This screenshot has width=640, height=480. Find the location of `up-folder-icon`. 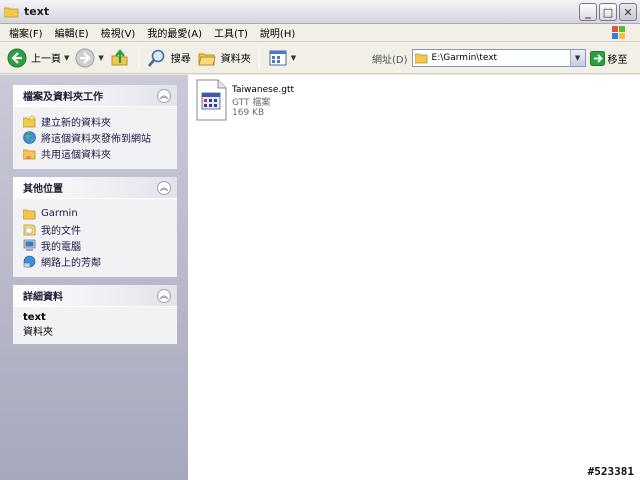

up-folder-icon is located at coordinates (119, 56).